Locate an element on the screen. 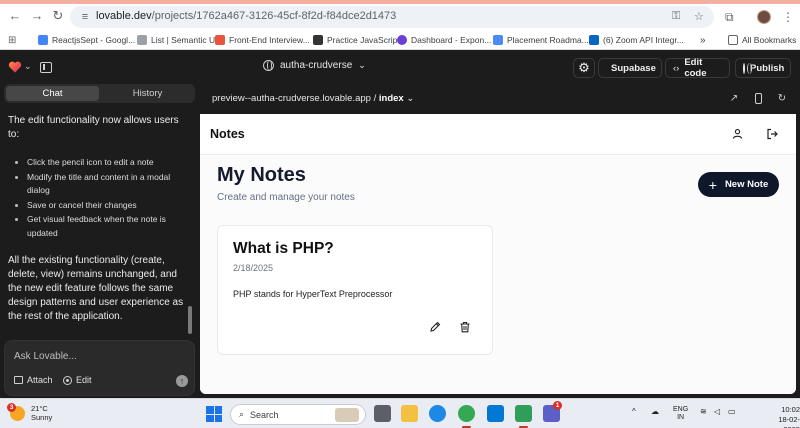 Image resolution: width=800 pixels, height=428 pixels. battery-icon: ▭ is located at coordinates (732, 411).